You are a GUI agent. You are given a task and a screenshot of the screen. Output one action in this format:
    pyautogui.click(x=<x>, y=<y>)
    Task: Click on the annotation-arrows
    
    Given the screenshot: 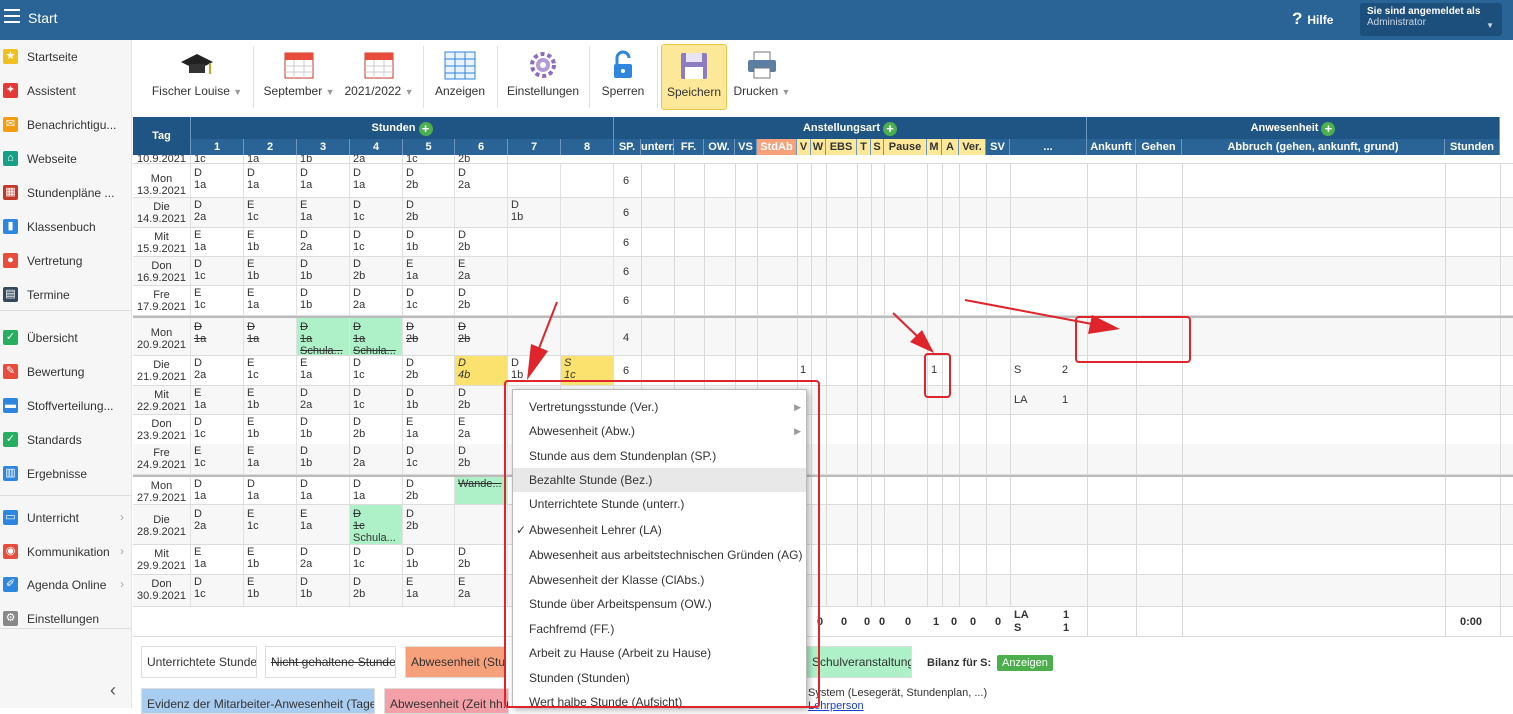 What is the action you would take?
    pyautogui.click(x=823, y=339)
    